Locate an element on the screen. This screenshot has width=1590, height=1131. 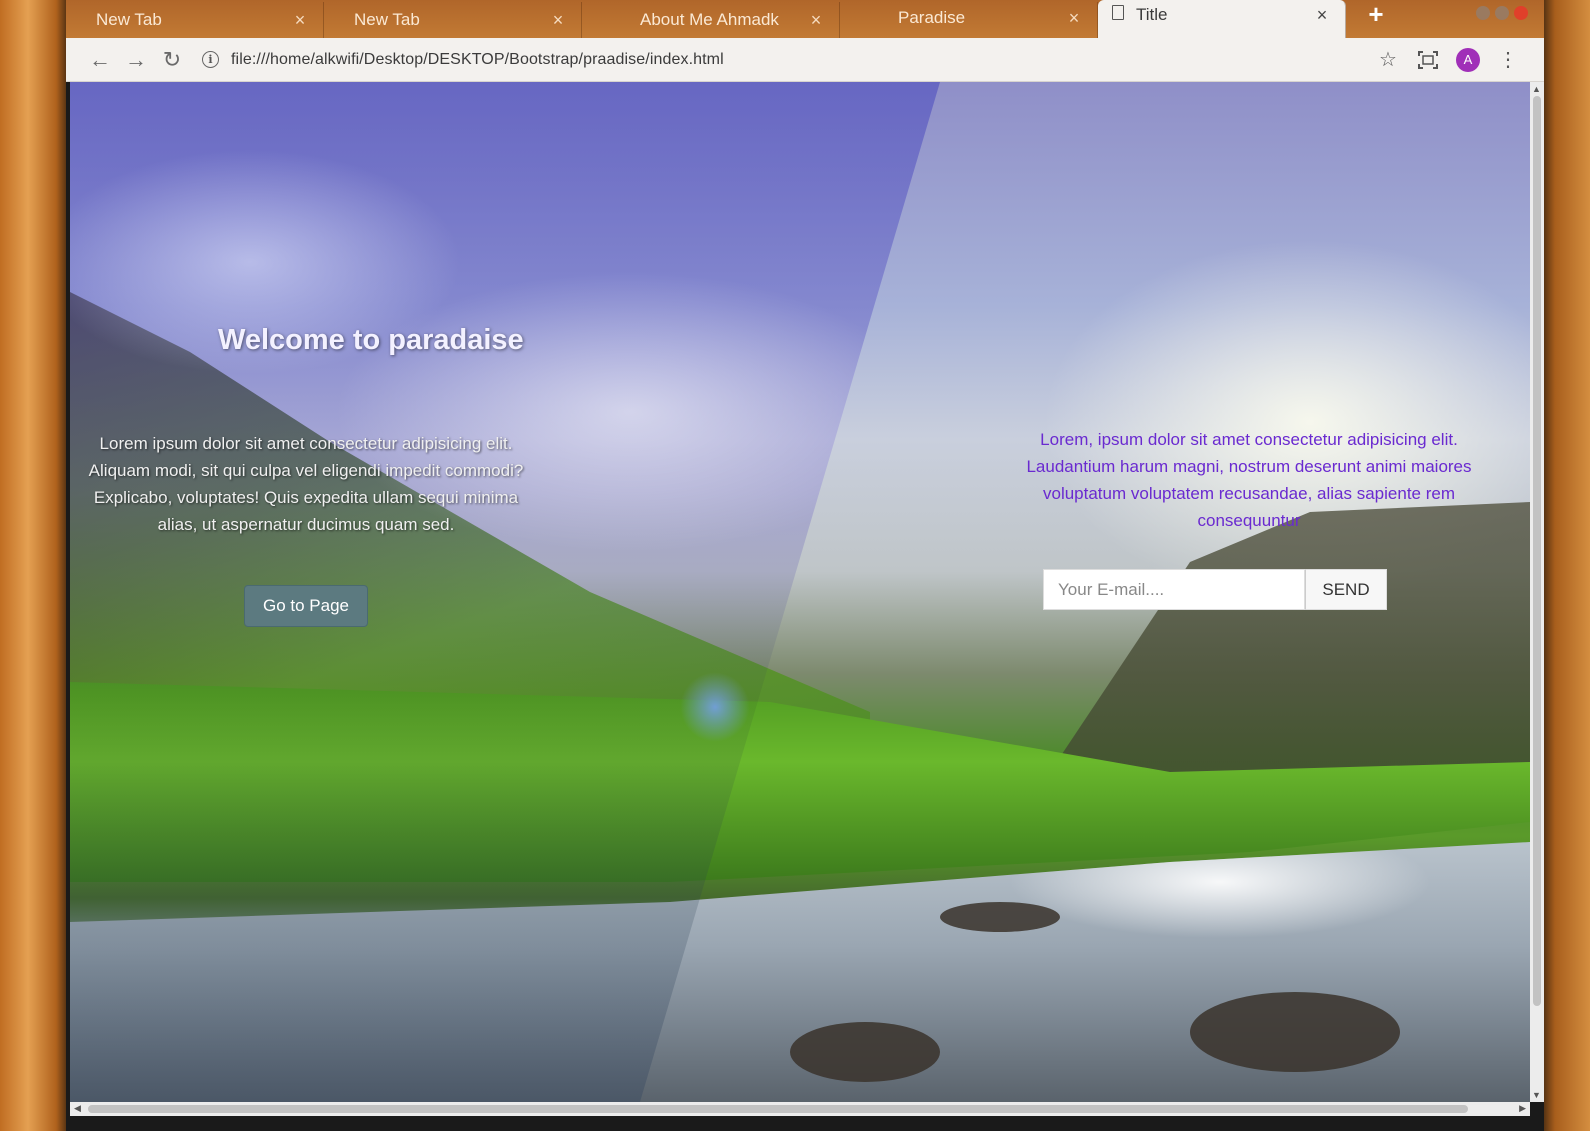
tab-new-tab-1: New Tab × is located at coordinates (195, 20).